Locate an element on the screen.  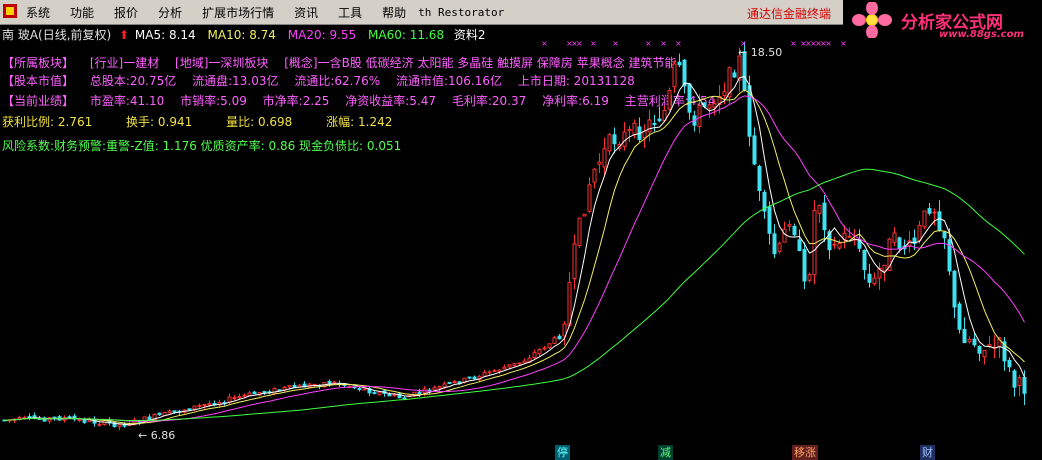
low-price-label: ← 6.86 is located at coordinates (156, 435).